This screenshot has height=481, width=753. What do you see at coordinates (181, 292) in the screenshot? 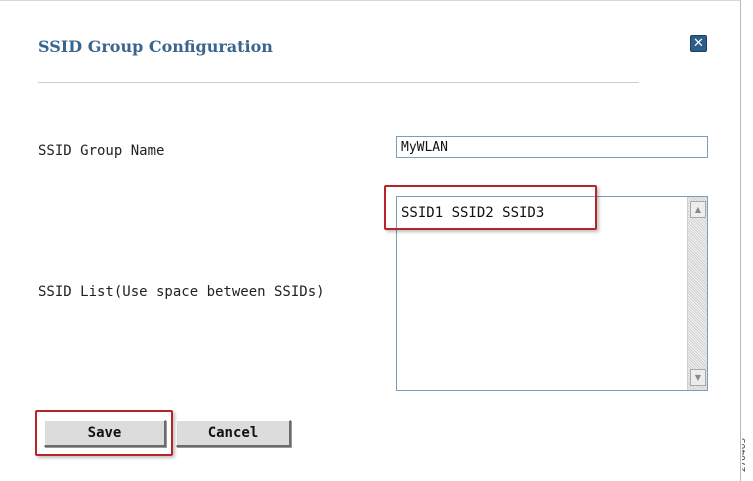
I see `ssid-list-label: SSID List(Use space between SSIDs)` at bounding box center [181, 292].